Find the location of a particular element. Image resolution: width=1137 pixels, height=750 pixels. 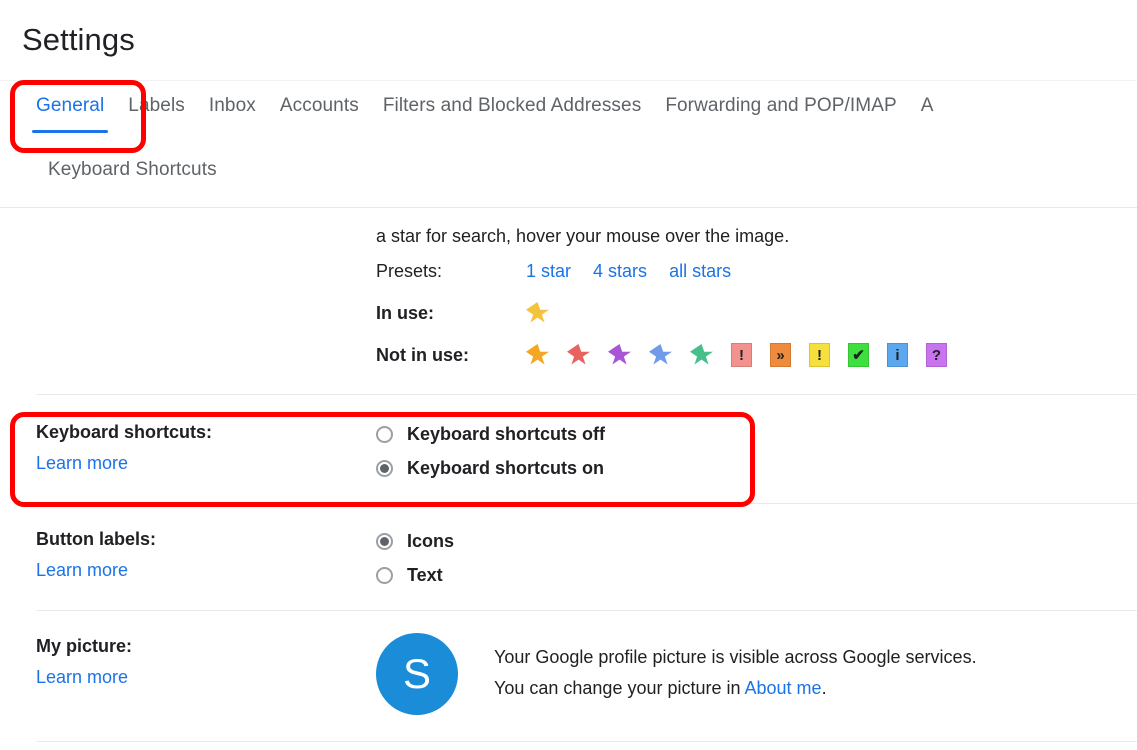

button-labels-label-col: Button labels: Learn more is located at coordinates (206, 554).